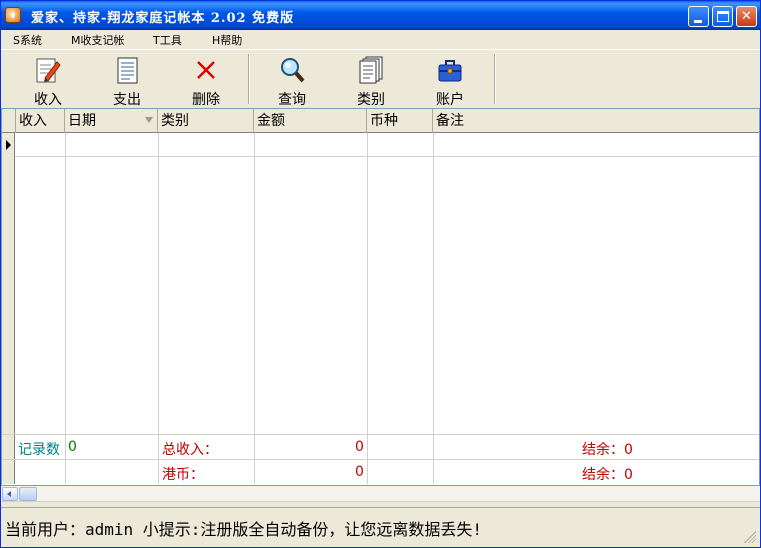  Describe the element at coordinates (8, 145) in the screenshot. I see `current-row-pointer-icon` at that location.